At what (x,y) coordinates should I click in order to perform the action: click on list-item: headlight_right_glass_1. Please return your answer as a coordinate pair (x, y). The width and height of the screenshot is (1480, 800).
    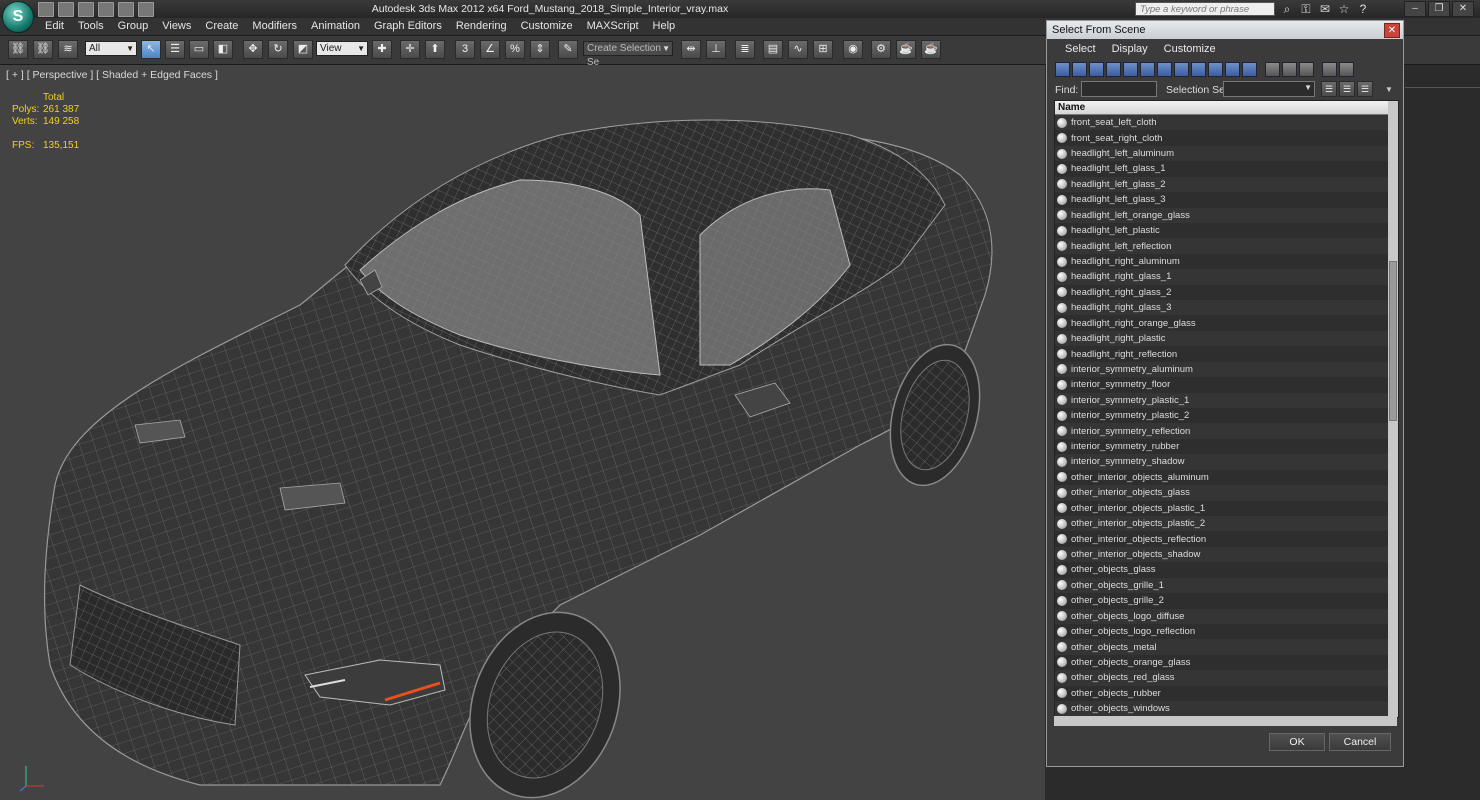
    Looking at the image, I should click on (1221, 277).